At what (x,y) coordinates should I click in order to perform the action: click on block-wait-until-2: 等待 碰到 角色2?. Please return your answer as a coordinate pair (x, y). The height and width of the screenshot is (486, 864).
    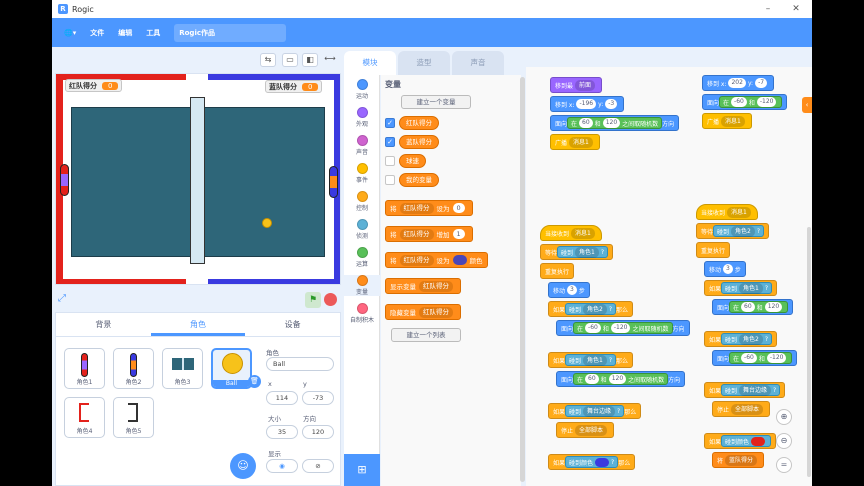
    Looking at the image, I should click on (733, 231).